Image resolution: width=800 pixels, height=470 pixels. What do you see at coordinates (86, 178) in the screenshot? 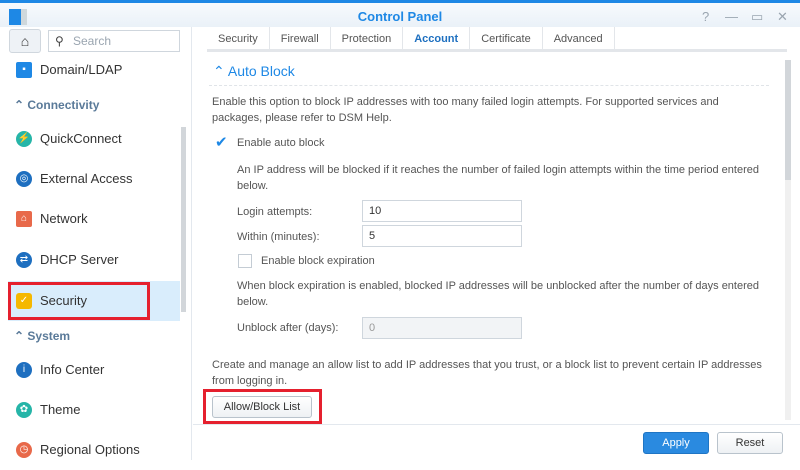
I see `sidebar-item-label: External Access` at bounding box center [86, 178].